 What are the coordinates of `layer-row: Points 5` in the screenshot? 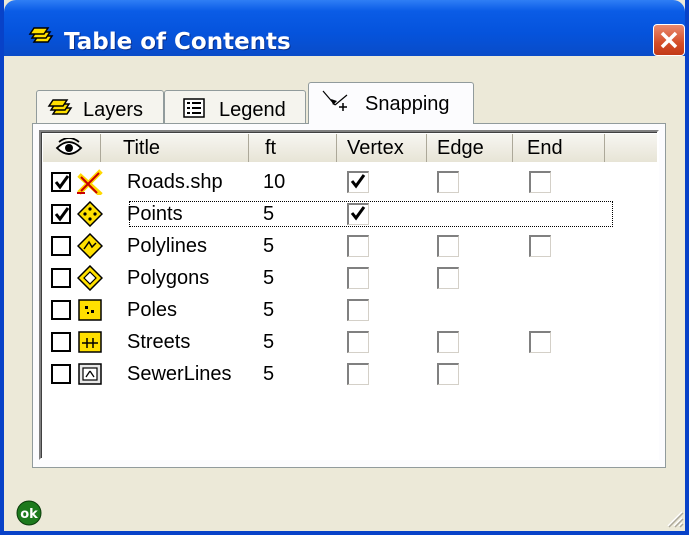 It's located at (341, 214).